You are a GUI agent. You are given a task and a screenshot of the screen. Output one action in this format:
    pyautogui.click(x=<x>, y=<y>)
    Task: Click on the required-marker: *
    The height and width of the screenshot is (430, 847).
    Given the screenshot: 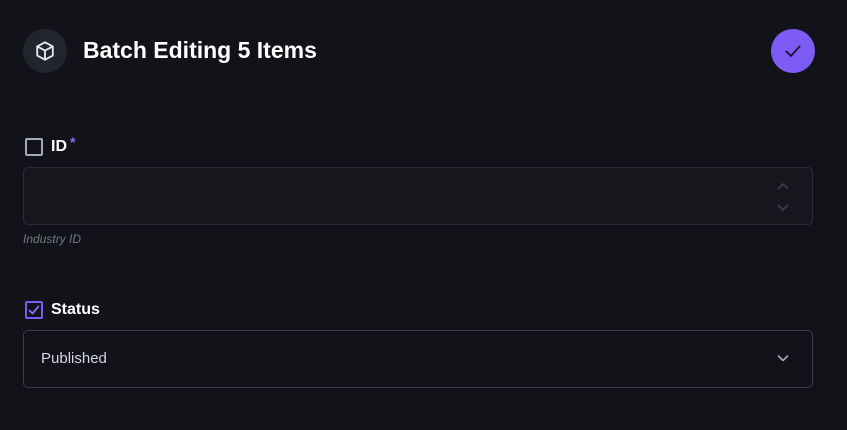 What is the action you would take?
    pyautogui.click(x=73, y=142)
    